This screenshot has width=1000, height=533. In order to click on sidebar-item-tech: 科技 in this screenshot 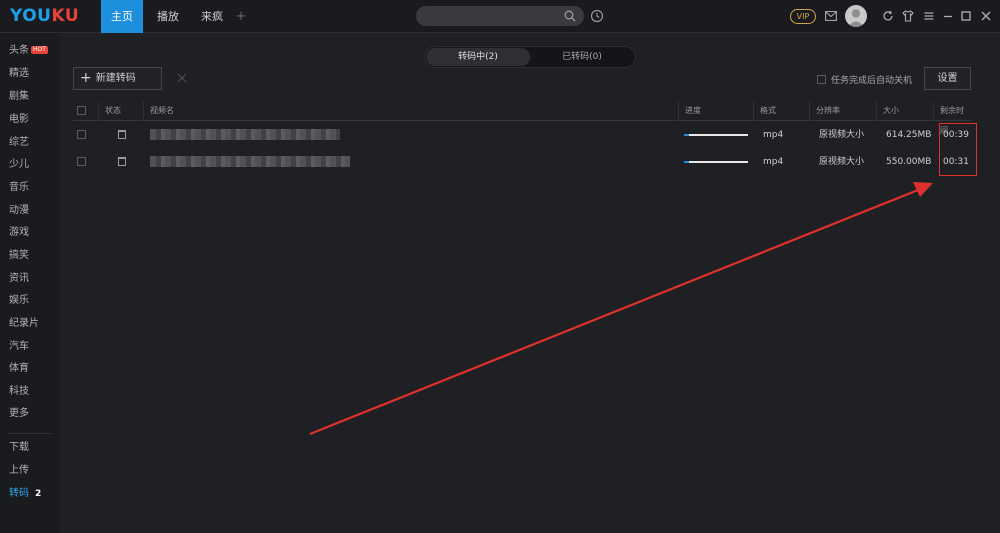, I will do `click(30, 392)`.